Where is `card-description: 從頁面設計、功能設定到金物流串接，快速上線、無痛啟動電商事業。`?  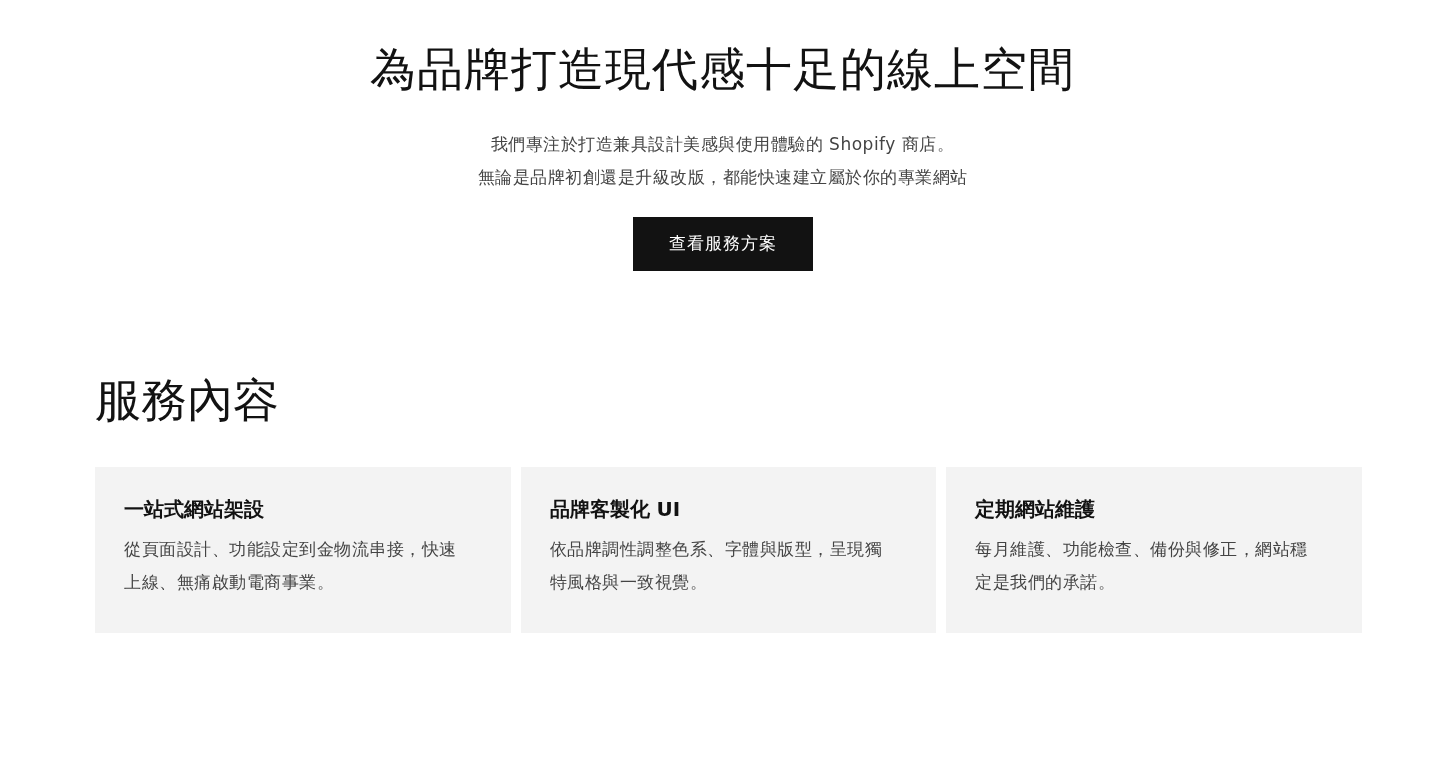
card-description: 從頁面設計、功能設定到金物流串接，快速上線、無痛啟動電商事業。 is located at coordinates (291, 565).